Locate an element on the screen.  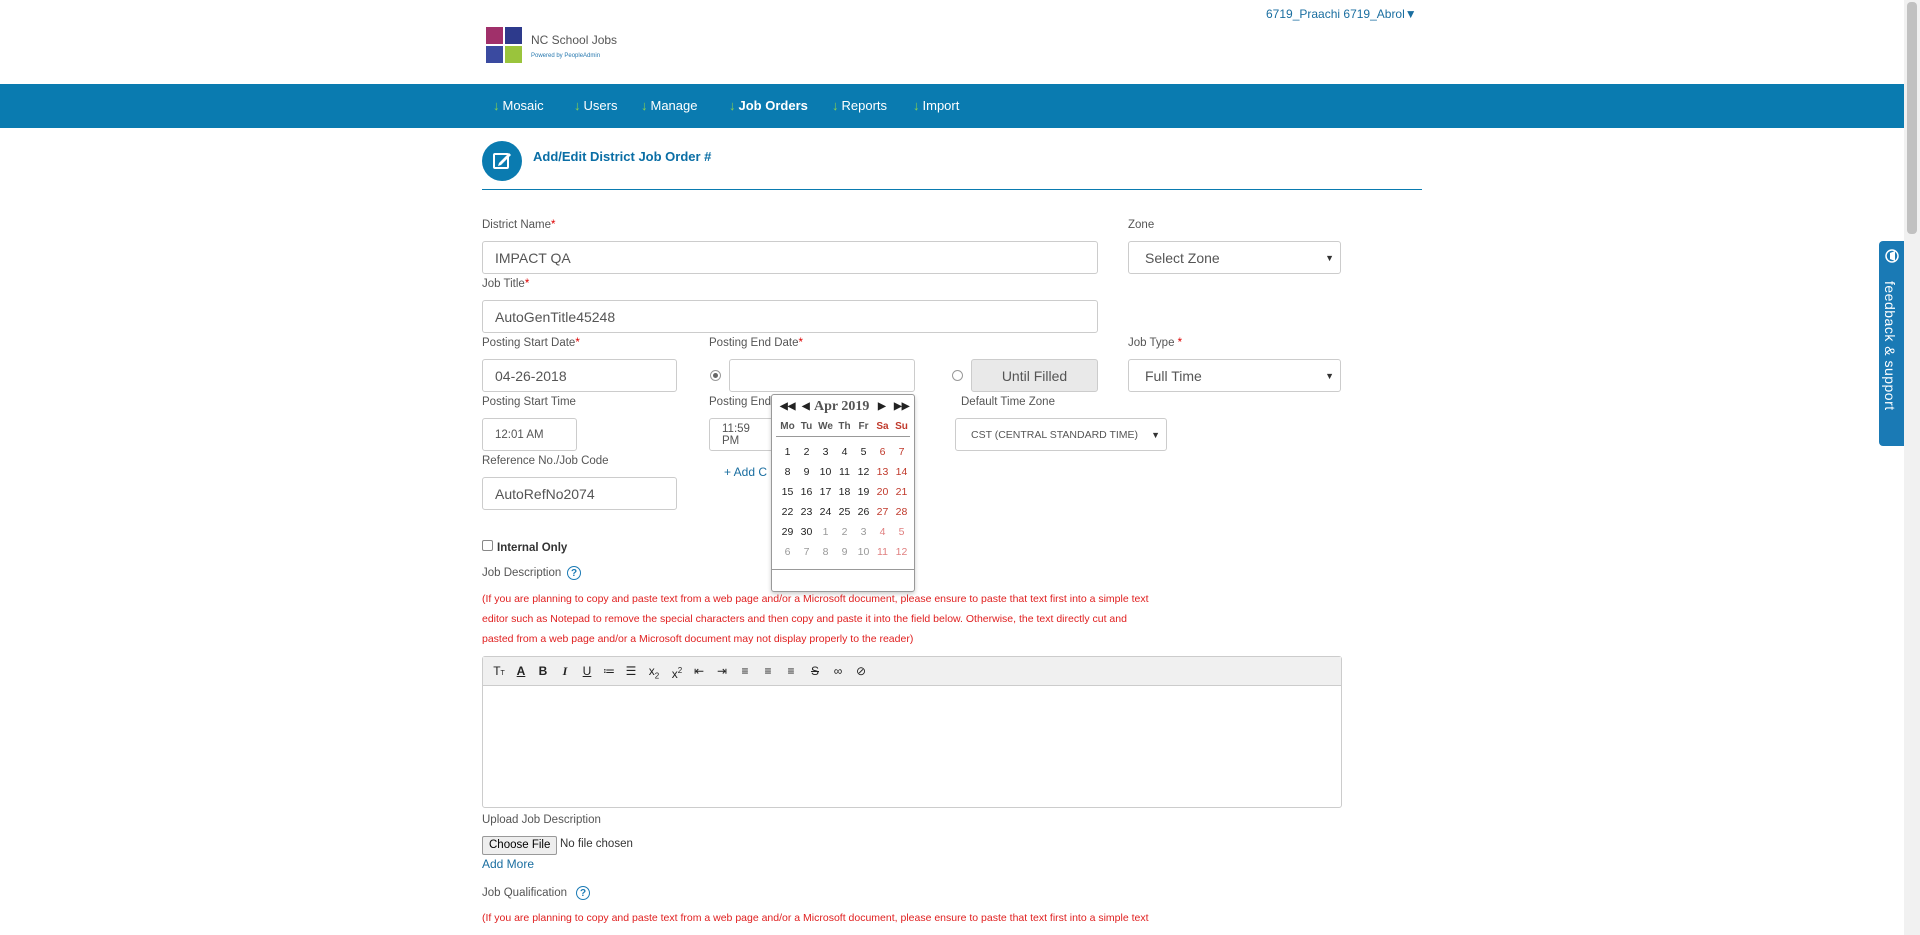
calendar-day: 13 is located at coordinates (882, 472).